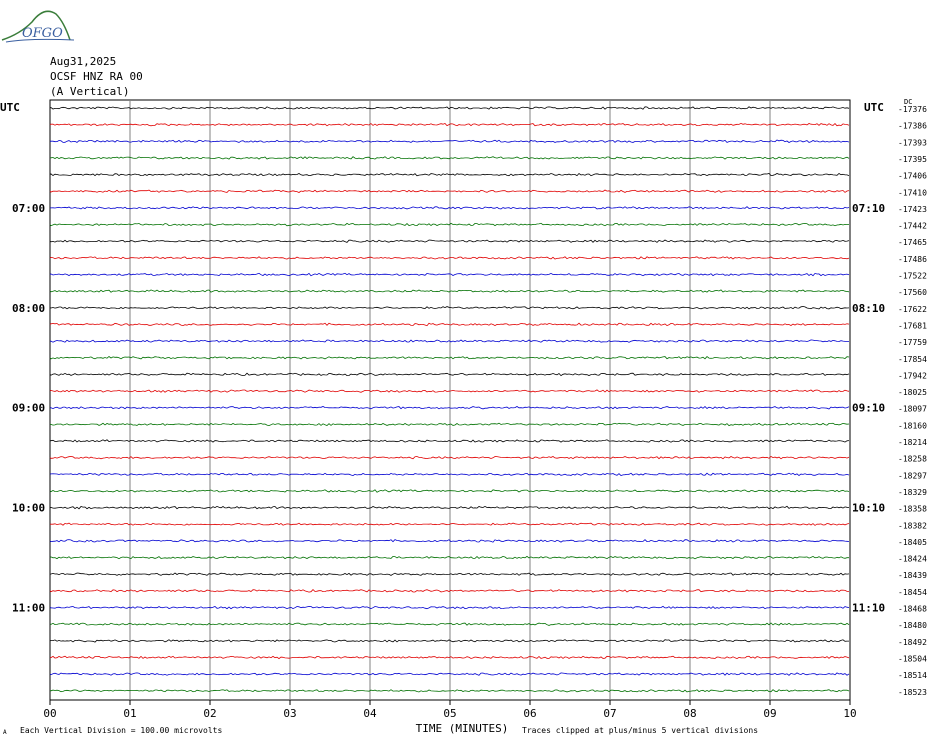  Describe the element at coordinates (868, 308) in the screenshot. I see `right-time-label: 08:10` at that location.